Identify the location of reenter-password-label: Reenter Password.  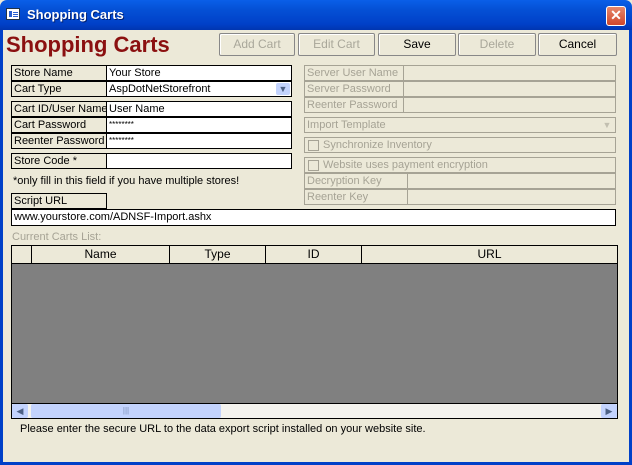
(59, 141).